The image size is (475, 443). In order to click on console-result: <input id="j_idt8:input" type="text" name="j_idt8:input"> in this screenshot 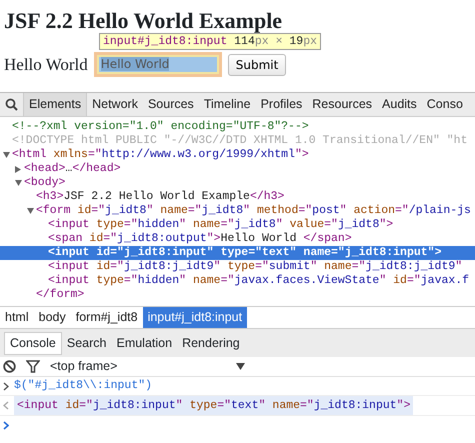, I will do `click(214, 406)`.